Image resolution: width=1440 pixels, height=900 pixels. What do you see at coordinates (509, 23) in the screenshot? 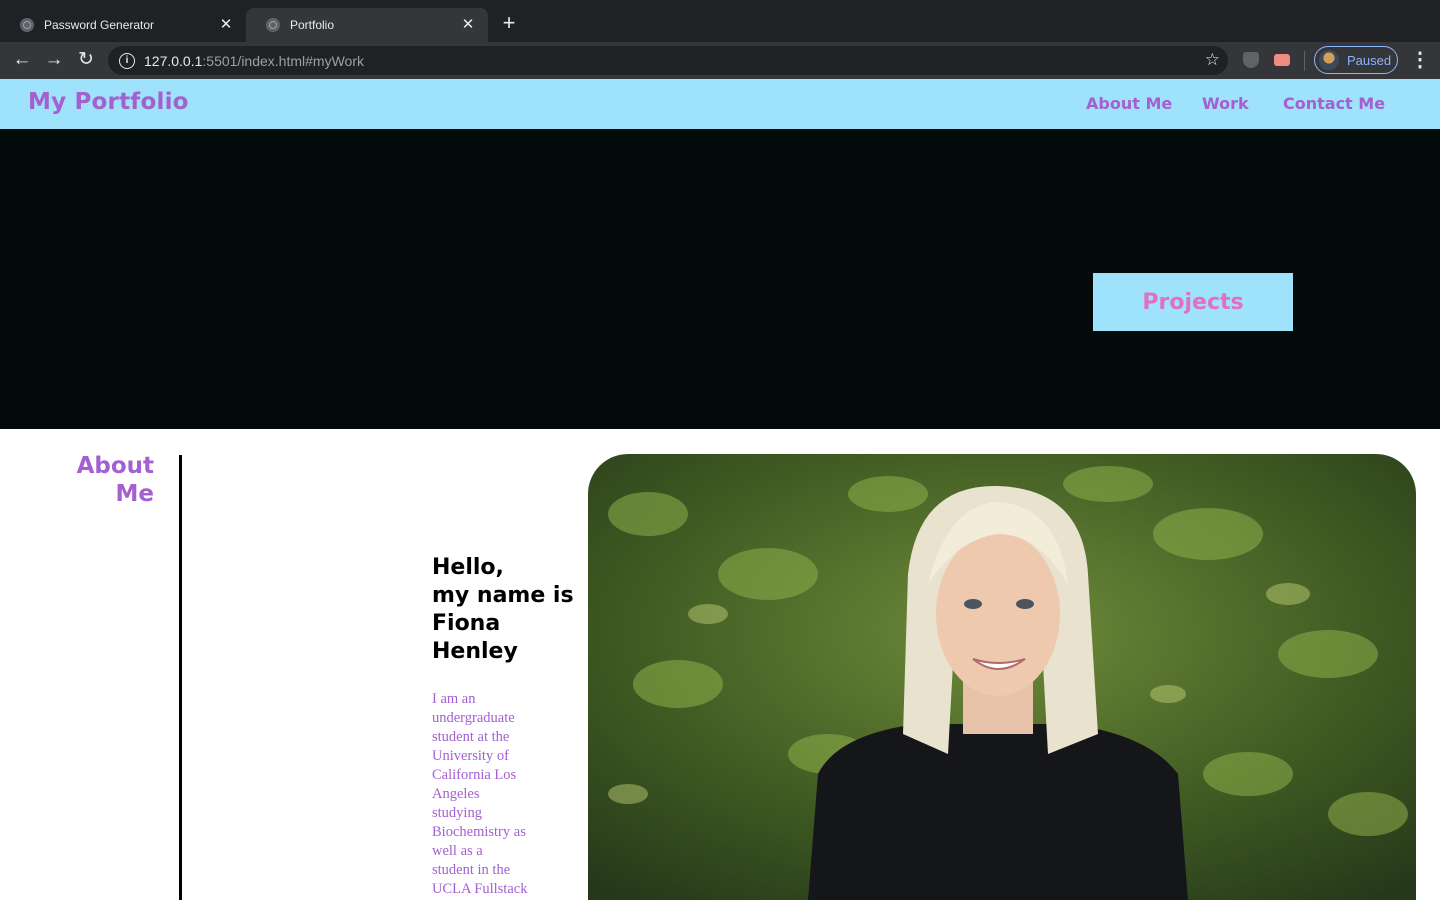
I see `plus-icon: +` at bounding box center [509, 23].